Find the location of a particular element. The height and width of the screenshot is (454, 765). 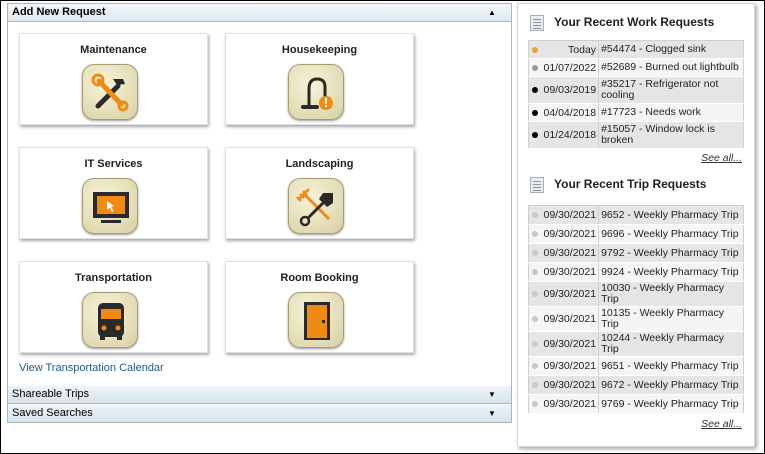

request-row: 09/30/2021 9672 - Weekly Pharmacy Trip is located at coordinates (636, 385).